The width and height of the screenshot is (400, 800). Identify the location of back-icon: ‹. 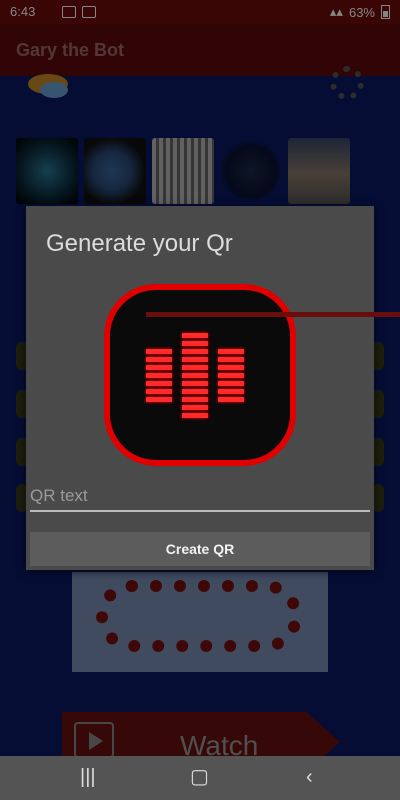
(309, 777).